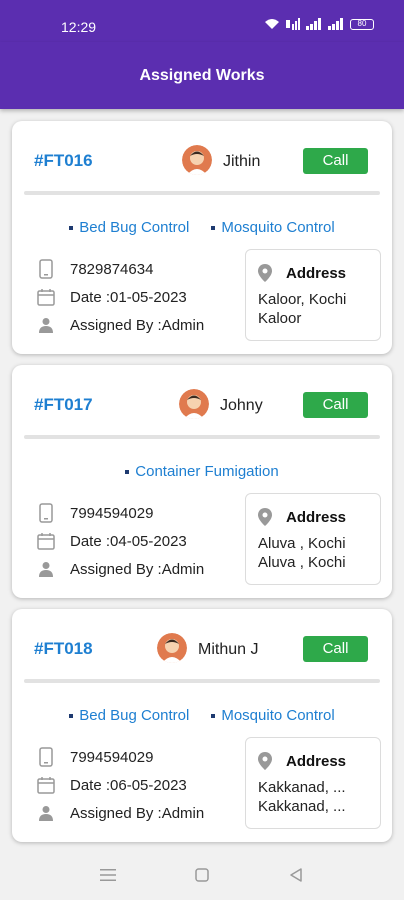  Describe the element at coordinates (63, 160) in the screenshot. I see `work-id: #FT016` at that location.